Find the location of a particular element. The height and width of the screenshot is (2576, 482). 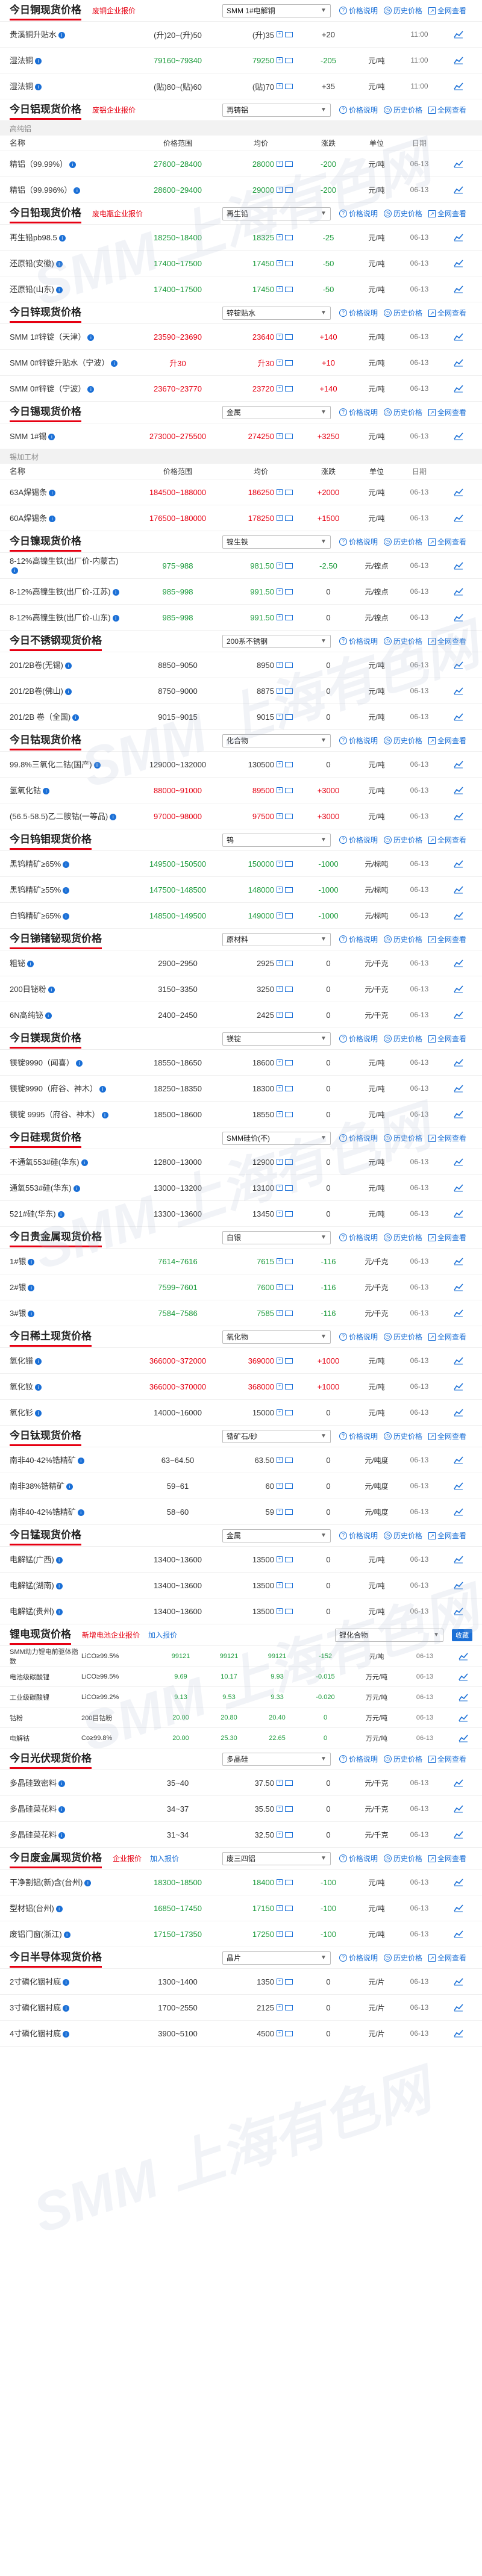

product-name: 废铝门窗(浙江) i is located at coordinates (64, 1934).